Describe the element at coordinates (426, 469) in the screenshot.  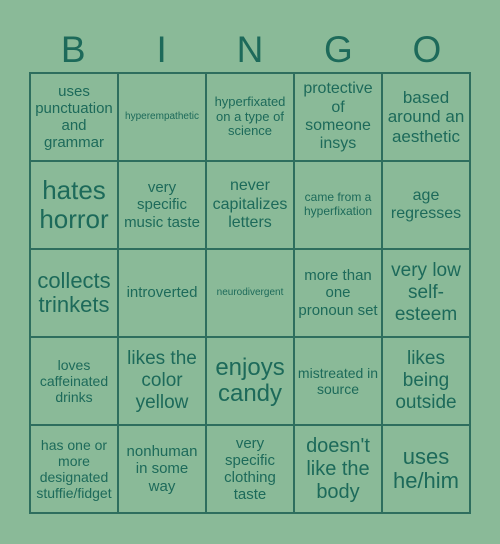
I see `bingo-cell: uses he/him` at that location.